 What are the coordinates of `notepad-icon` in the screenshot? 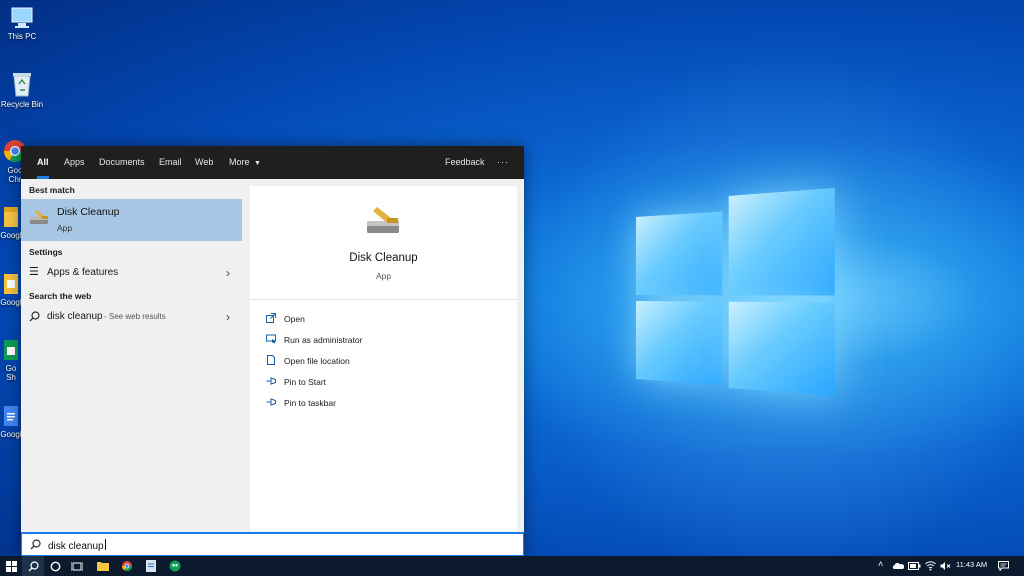 It's located at (151, 566).